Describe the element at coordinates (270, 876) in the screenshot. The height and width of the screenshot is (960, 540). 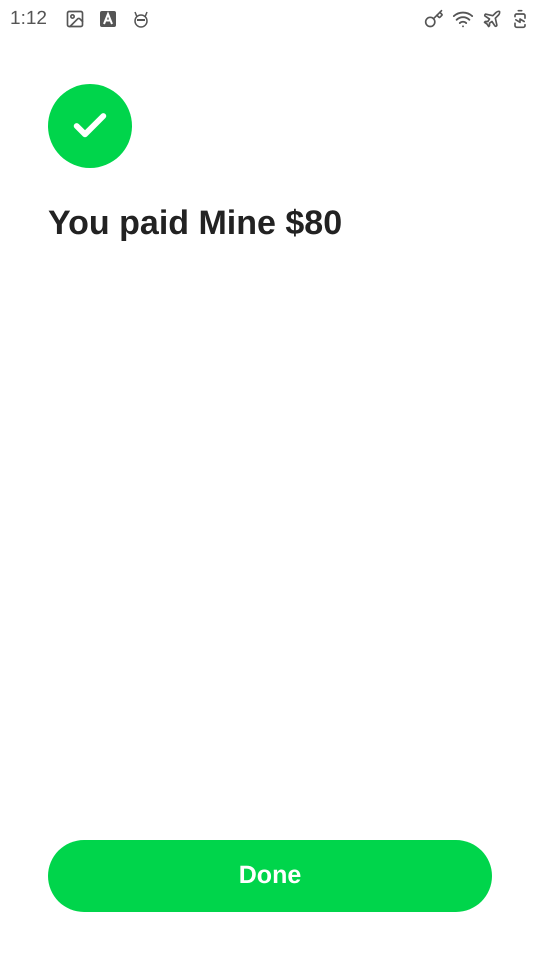
I see `done-button: Done` at that location.